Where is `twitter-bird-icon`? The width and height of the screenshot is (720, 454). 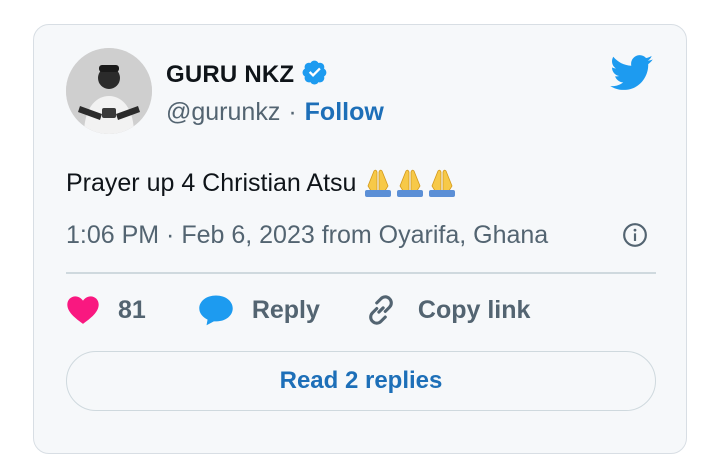 twitter-bird-icon is located at coordinates (632, 75).